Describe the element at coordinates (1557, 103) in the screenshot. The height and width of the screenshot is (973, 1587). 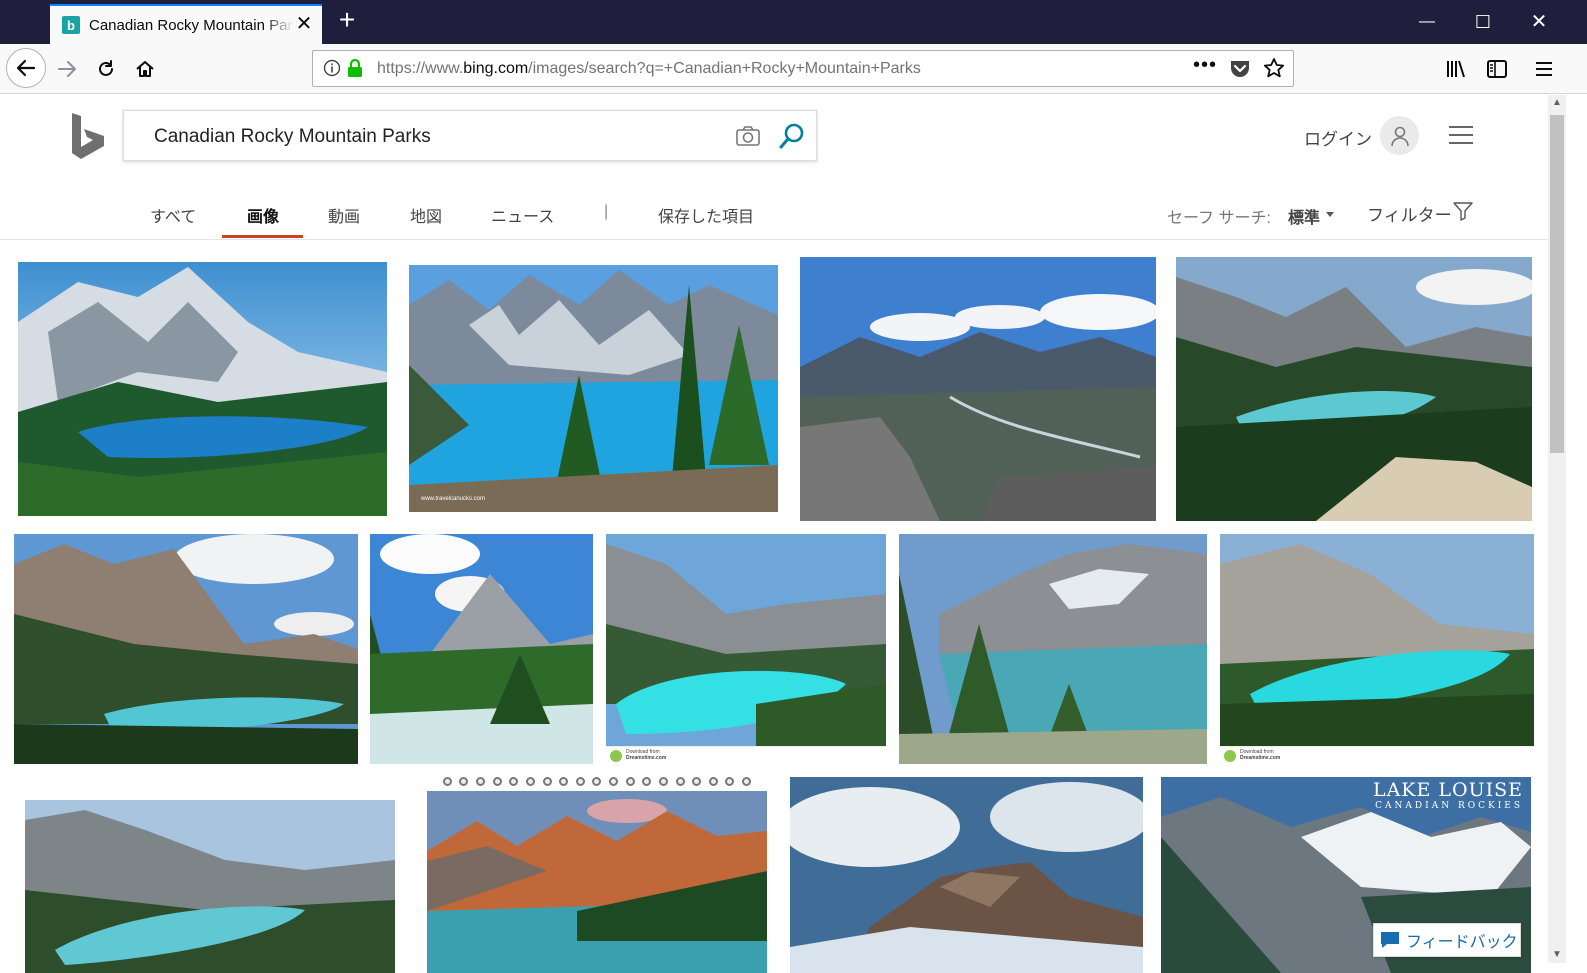
I see `scroll-up-icon: ▲` at that location.